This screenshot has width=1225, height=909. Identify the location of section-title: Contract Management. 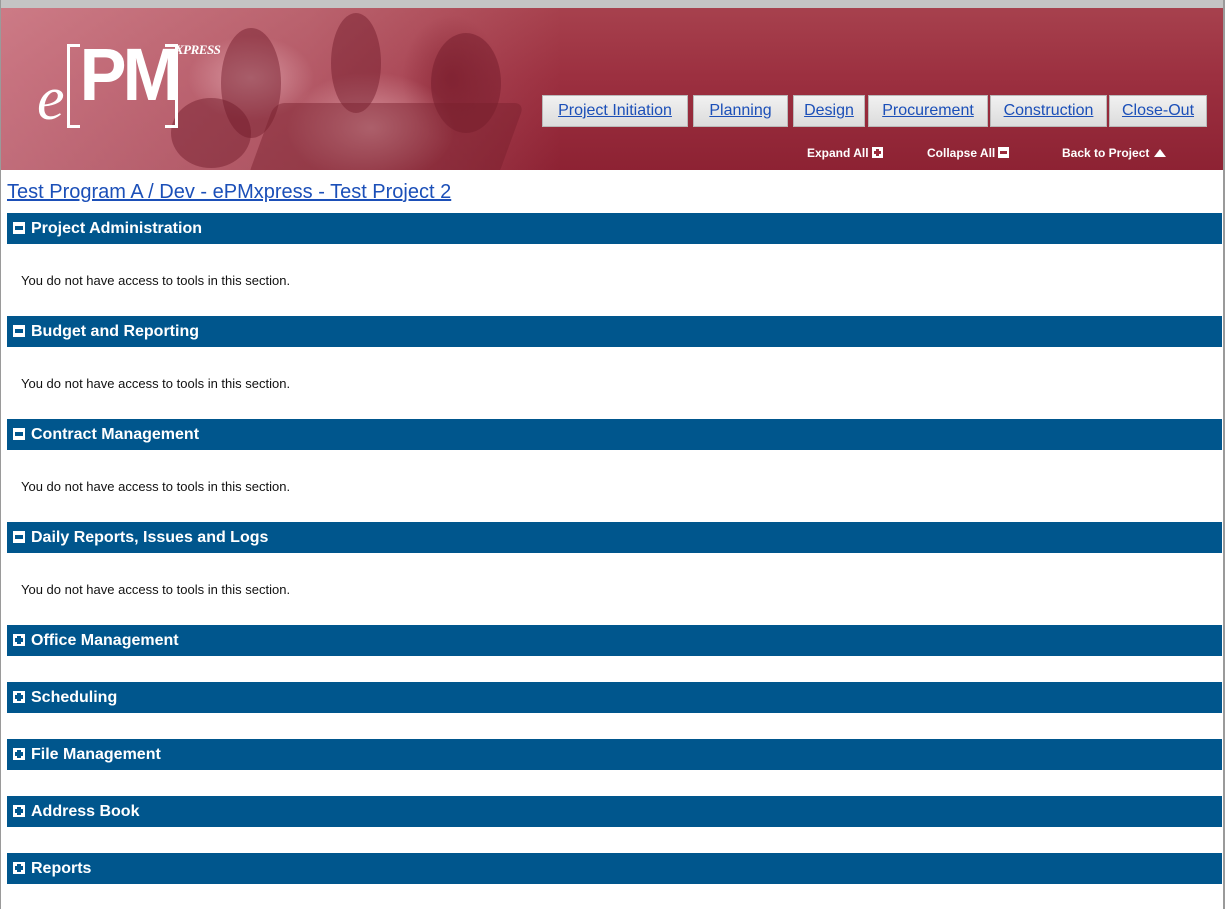
(115, 434).